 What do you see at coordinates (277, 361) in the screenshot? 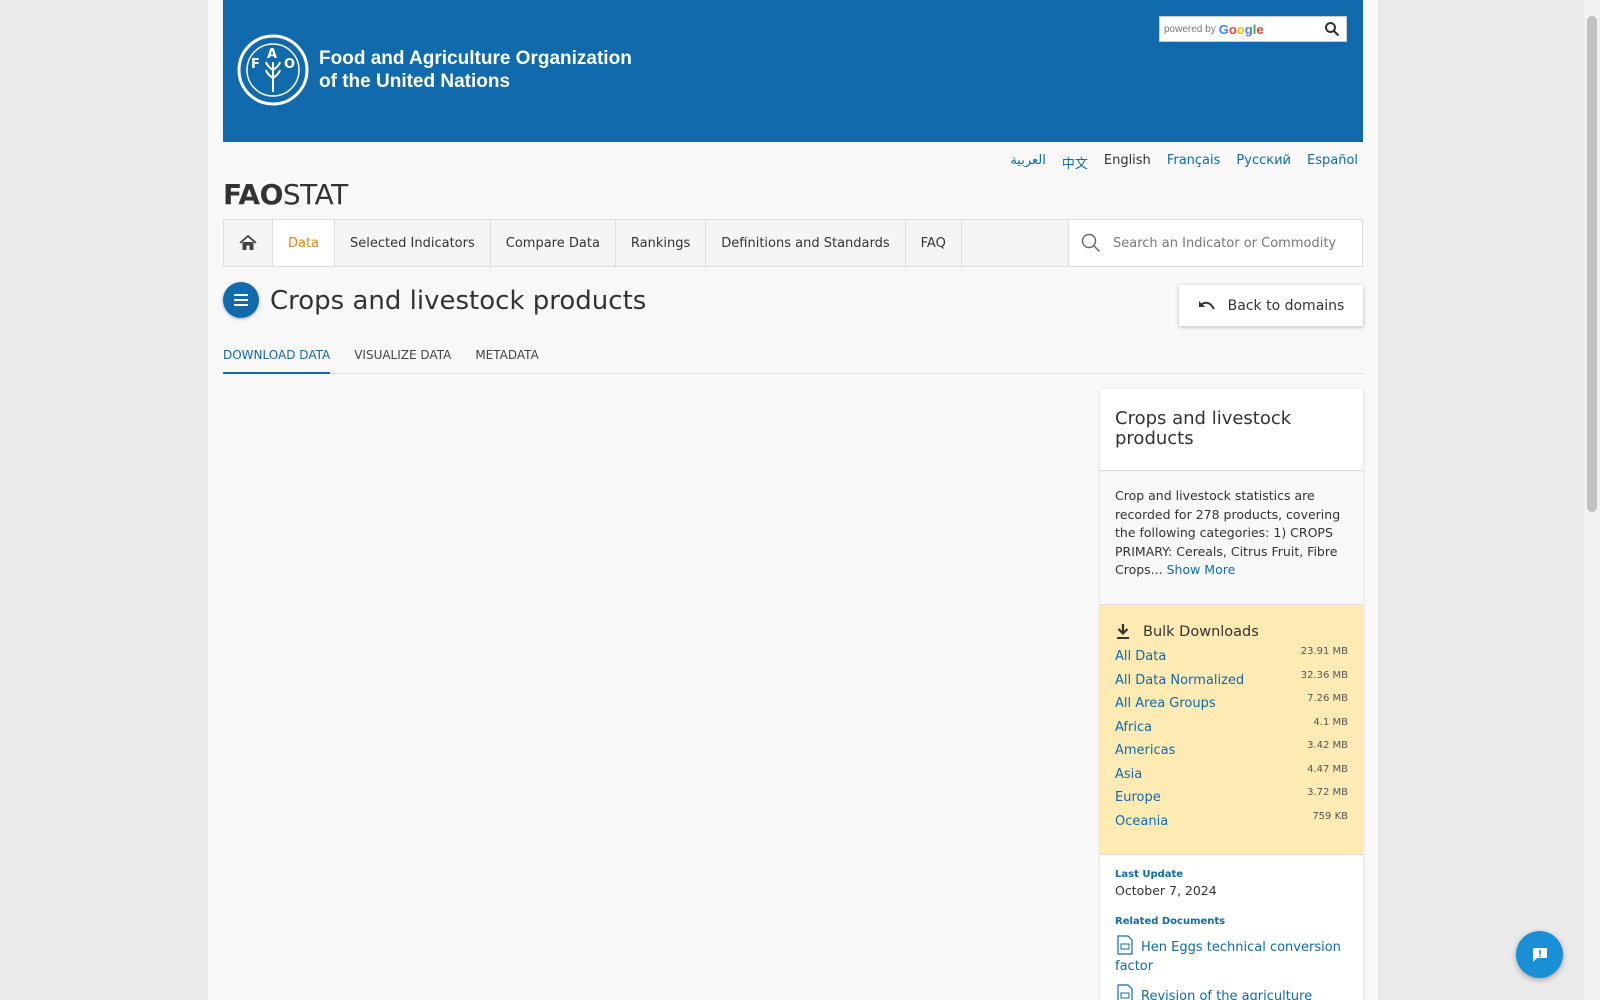
I see `tab-download-data: DOWNLOAD DATA` at bounding box center [277, 361].